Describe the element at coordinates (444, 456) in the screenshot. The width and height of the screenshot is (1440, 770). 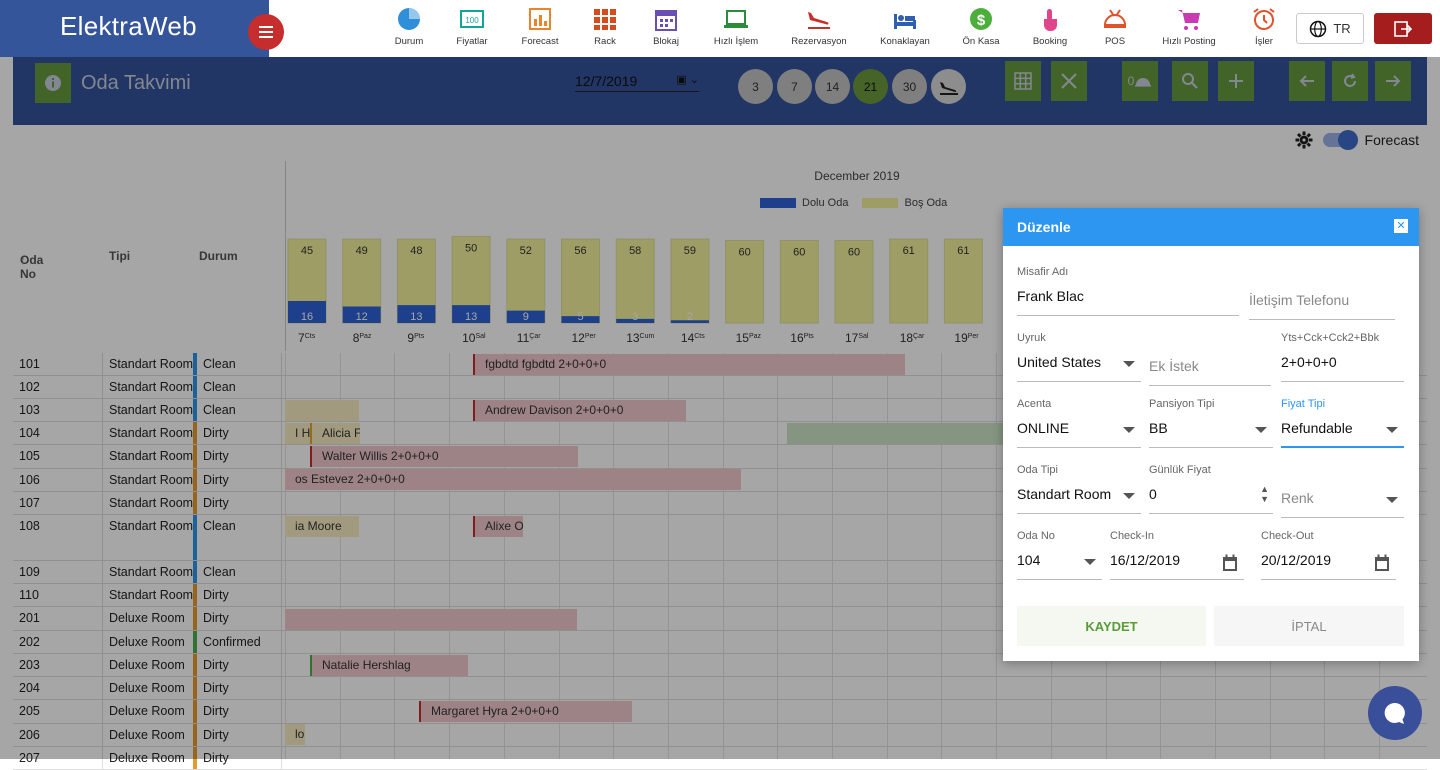
I see `reservation-bar: Walter Willis 2+0+0+0` at that location.